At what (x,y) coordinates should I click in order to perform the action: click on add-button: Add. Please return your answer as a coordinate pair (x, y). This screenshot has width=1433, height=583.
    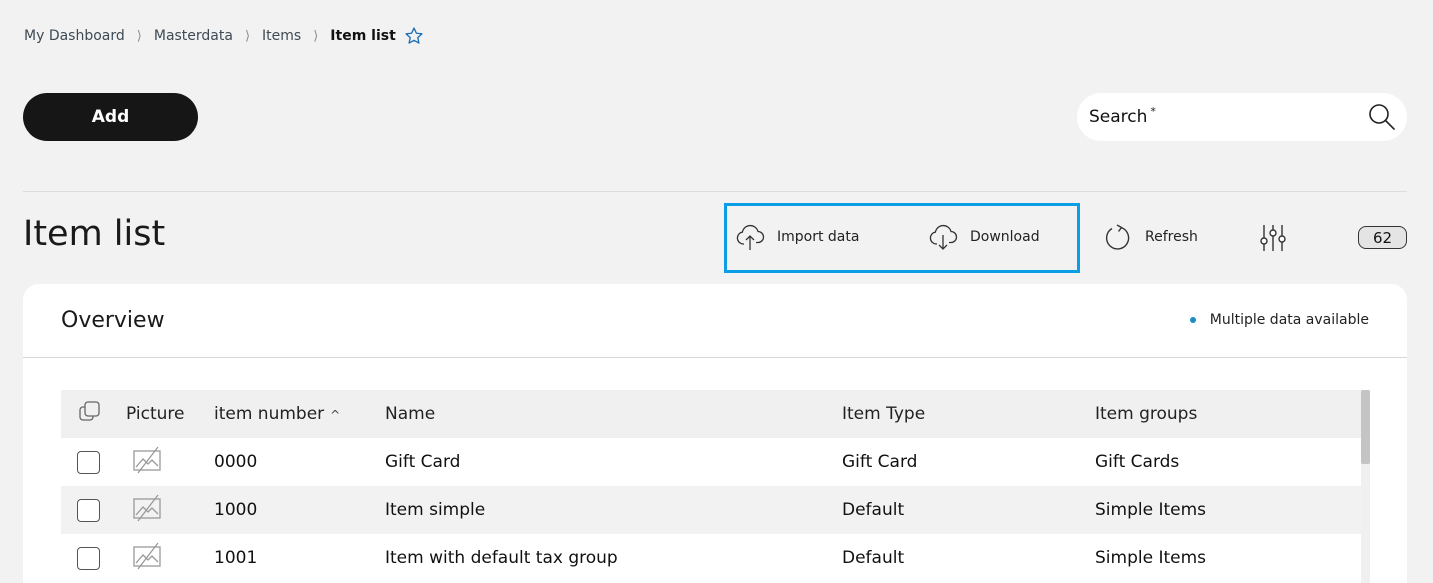
    Looking at the image, I should click on (110, 117).